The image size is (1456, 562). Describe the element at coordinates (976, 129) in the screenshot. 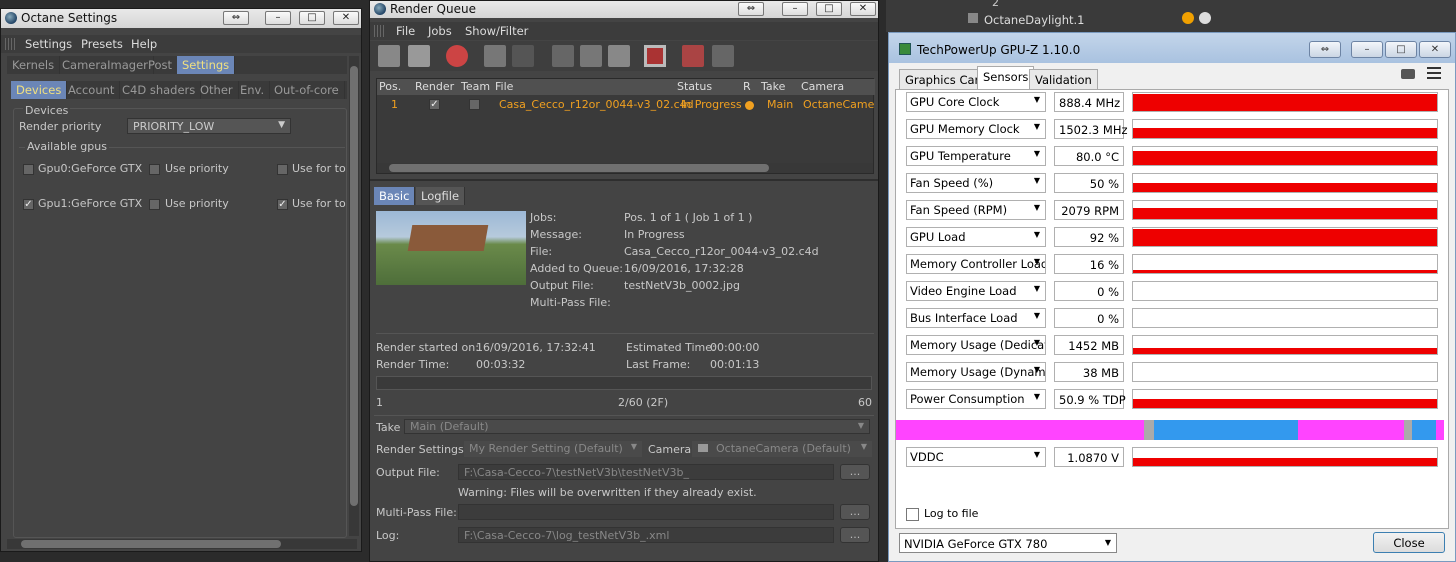

I see `sensor-name-dropdown: GPU Memory Clock ▼` at that location.